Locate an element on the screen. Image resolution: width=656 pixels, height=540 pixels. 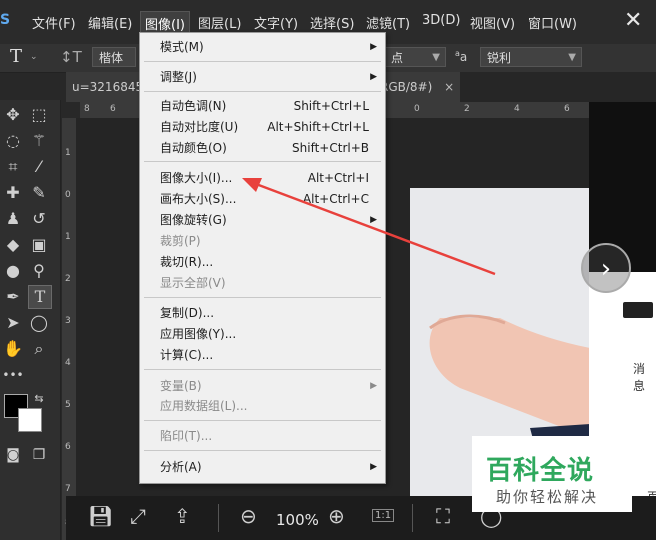
pen-tool-icon: ✒ is located at coordinates (13, 297).